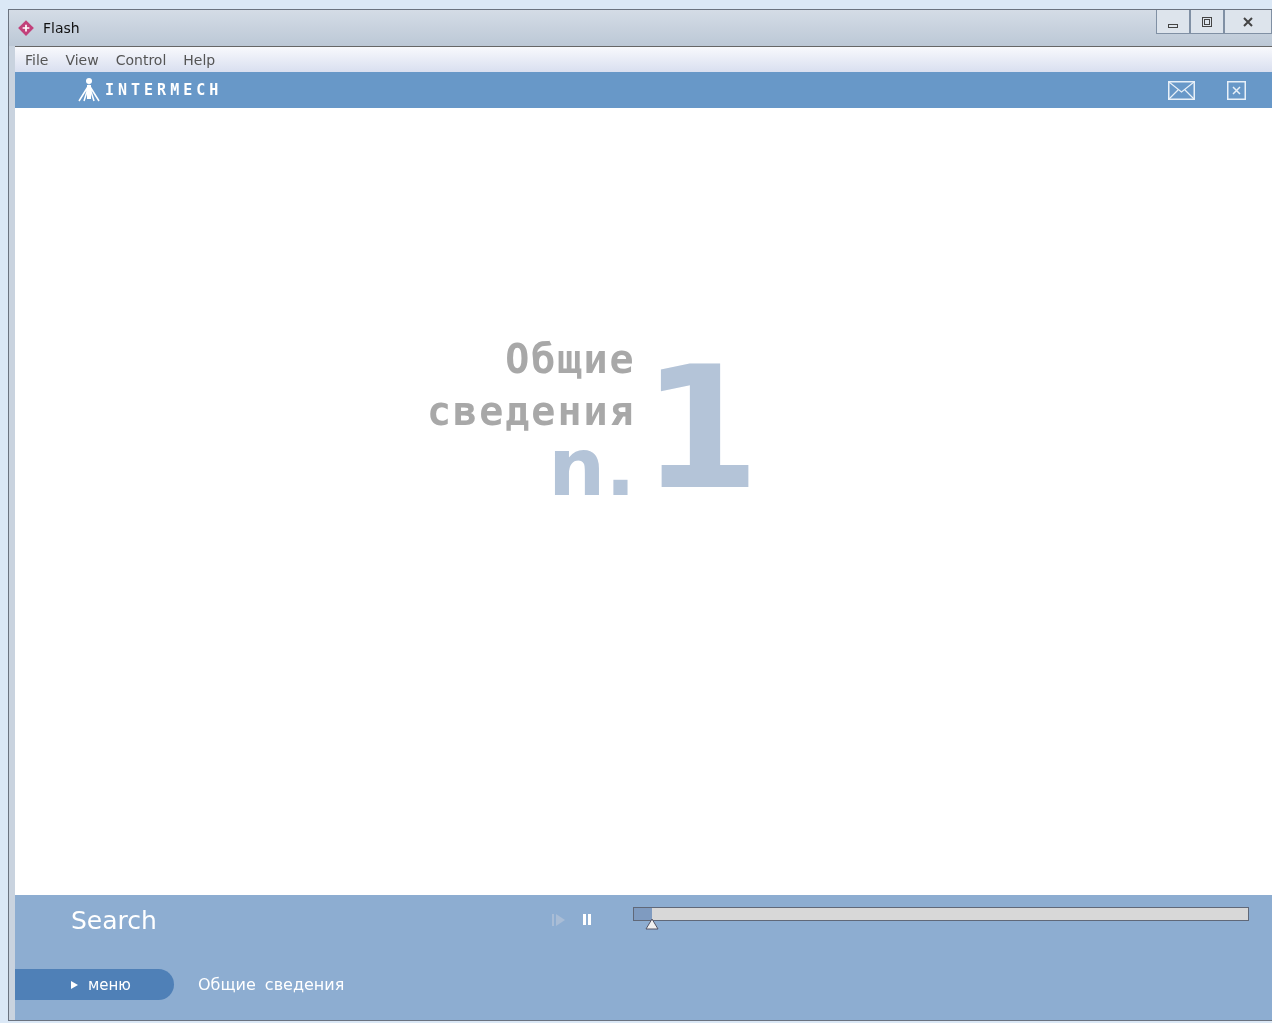  I want to click on maximize-button, so click(1207, 22).